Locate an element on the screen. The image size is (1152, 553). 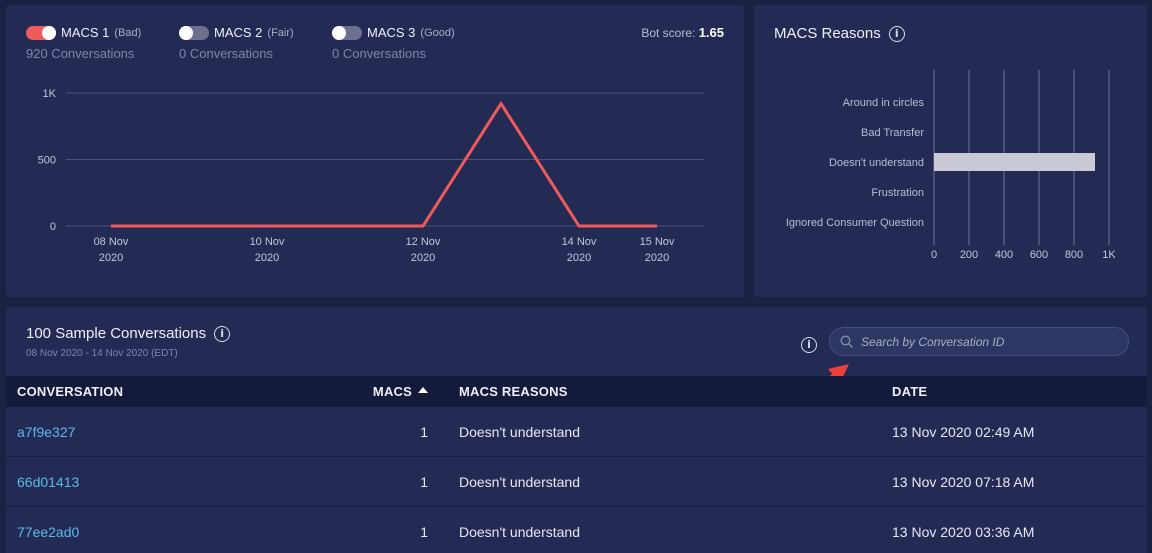
conversation-id-link: a7f9e327 is located at coordinates (191, 432).